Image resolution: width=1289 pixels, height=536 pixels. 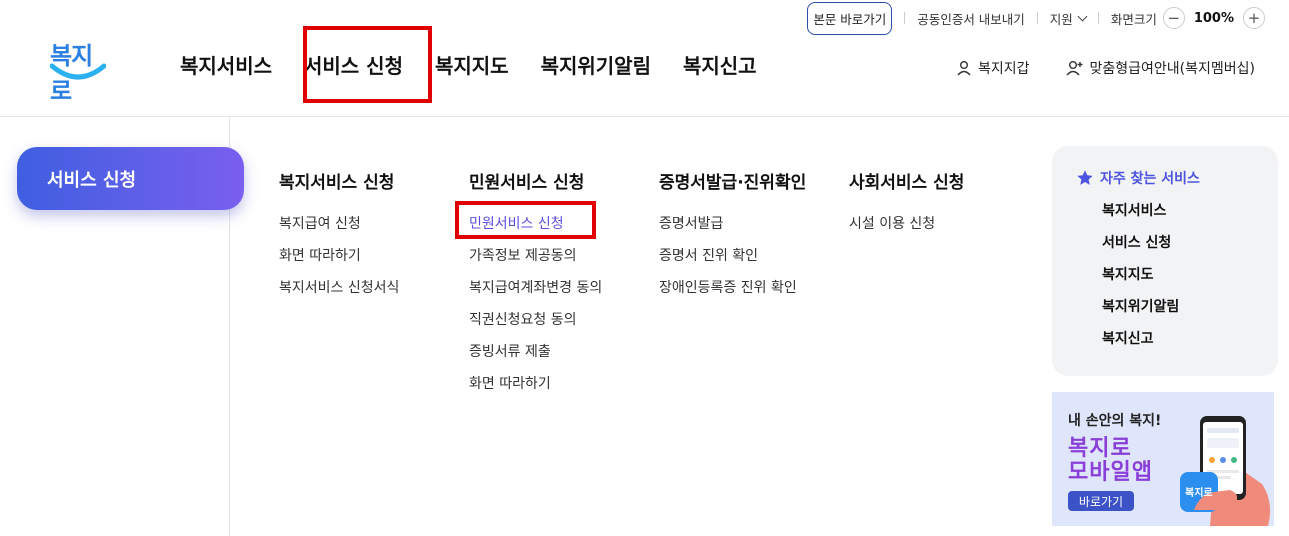 What do you see at coordinates (964, 68) in the screenshot?
I see `user-icon` at bounding box center [964, 68].